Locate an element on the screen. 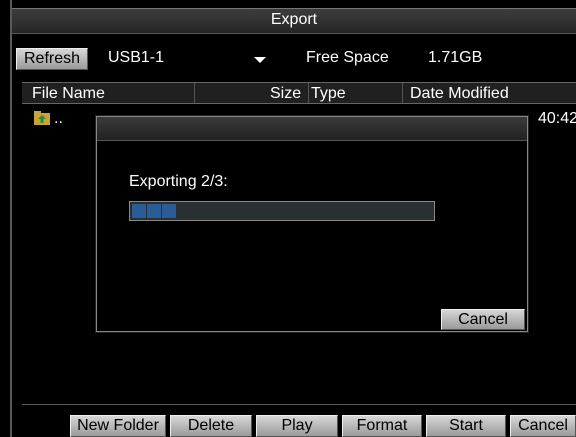 The width and height of the screenshot is (576, 437). list-divider is located at coordinates (299, 404).